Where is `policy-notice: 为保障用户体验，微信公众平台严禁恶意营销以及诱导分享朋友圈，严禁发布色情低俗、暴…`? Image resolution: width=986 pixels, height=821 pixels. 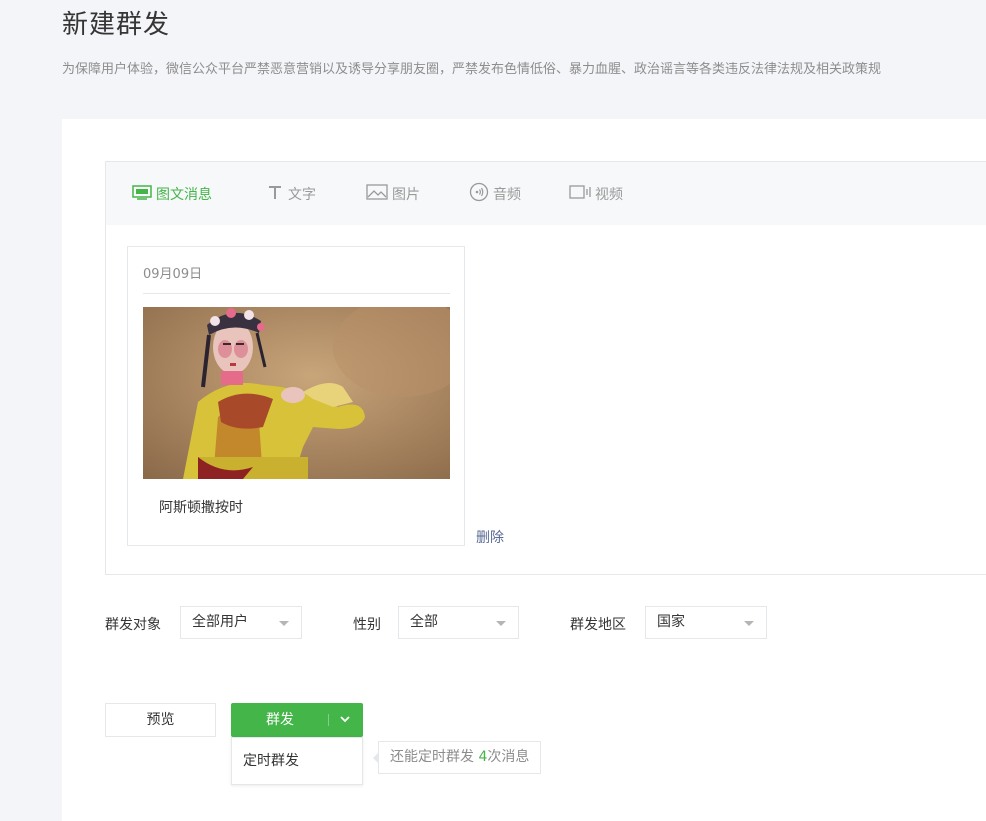 policy-notice: 为保障用户体验，微信公众平台严禁恶意营销以及诱导分享朋友圈，严禁发布色情低俗、暴… is located at coordinates (472, 69).